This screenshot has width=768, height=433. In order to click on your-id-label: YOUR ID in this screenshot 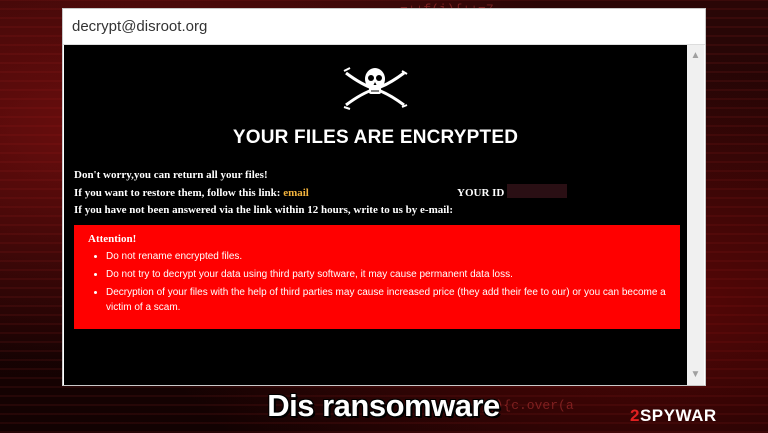, I will do `click(481, 193)`.